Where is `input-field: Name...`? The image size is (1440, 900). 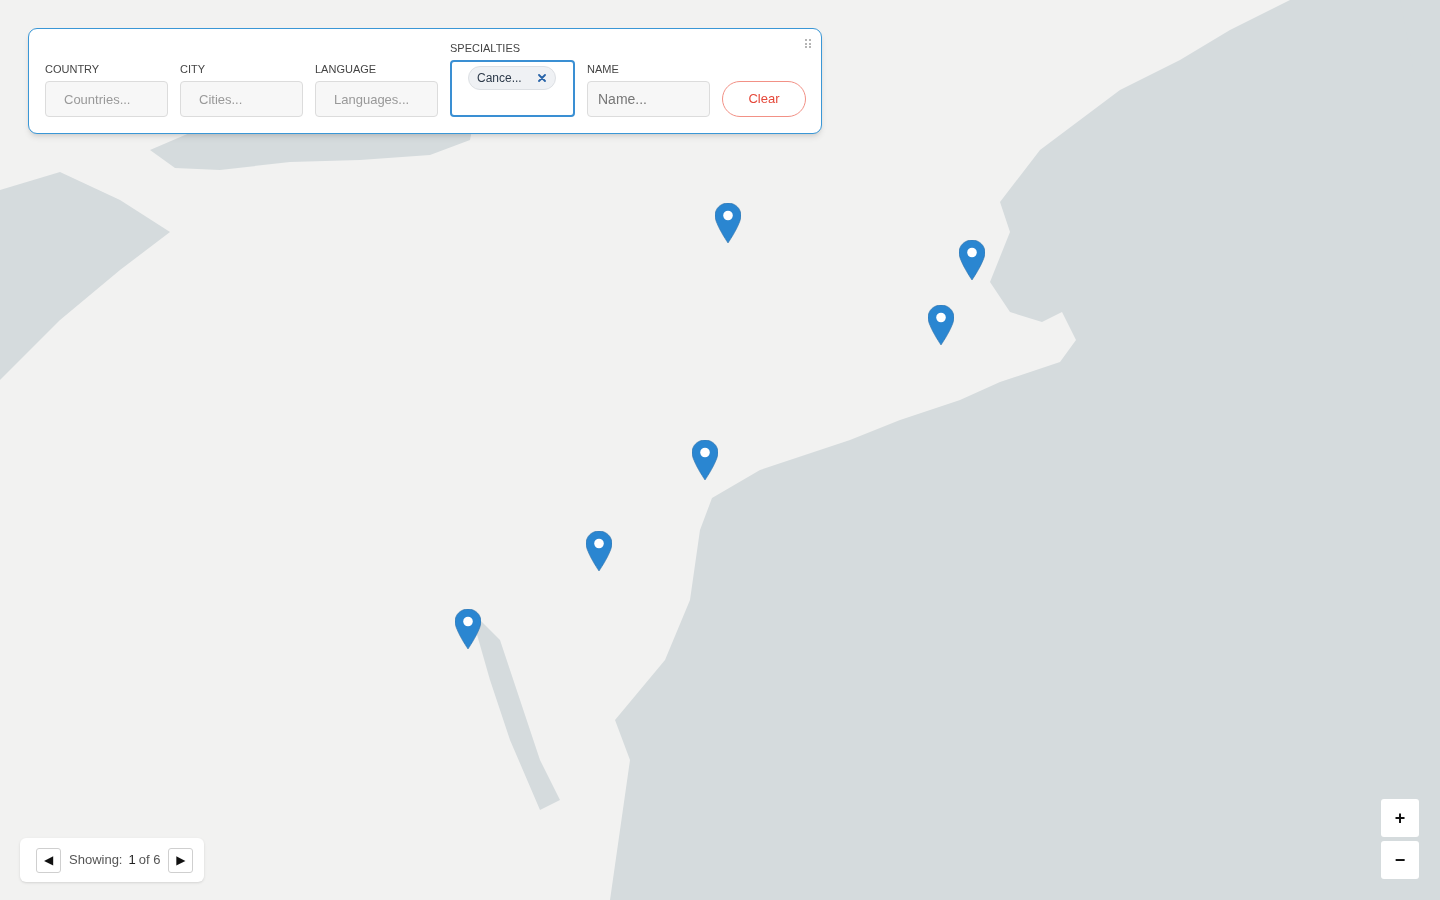
input-field: Name... is located at coordinates (648, 99).